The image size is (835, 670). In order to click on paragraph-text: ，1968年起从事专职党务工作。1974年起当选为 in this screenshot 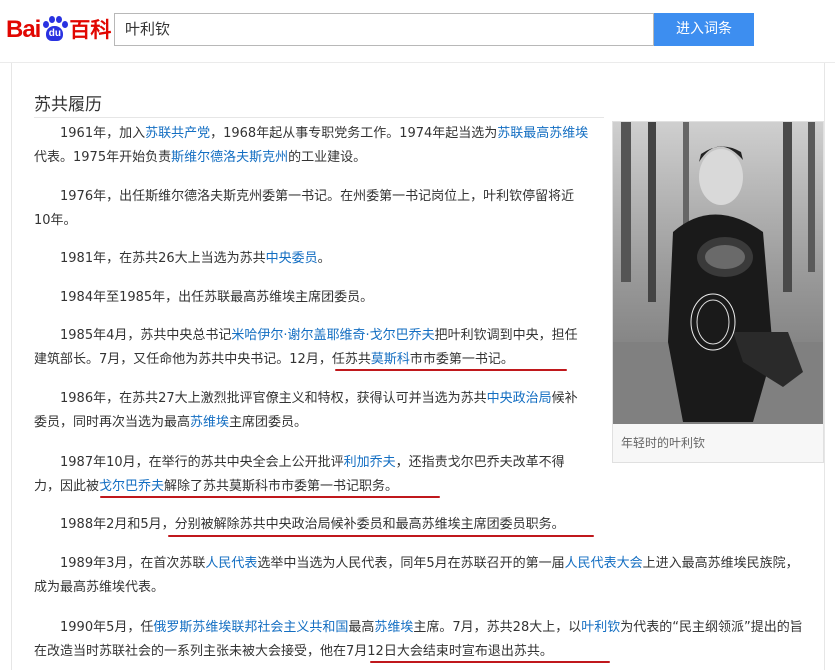, I will do `click(354, 133)`.